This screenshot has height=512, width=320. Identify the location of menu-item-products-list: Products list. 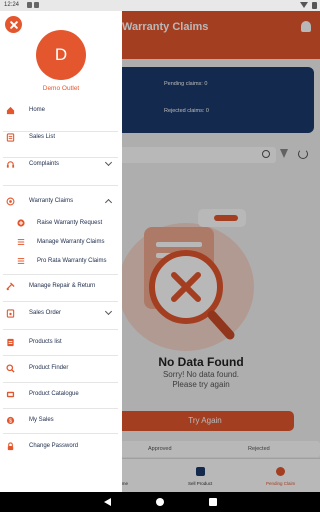
(61, 342).